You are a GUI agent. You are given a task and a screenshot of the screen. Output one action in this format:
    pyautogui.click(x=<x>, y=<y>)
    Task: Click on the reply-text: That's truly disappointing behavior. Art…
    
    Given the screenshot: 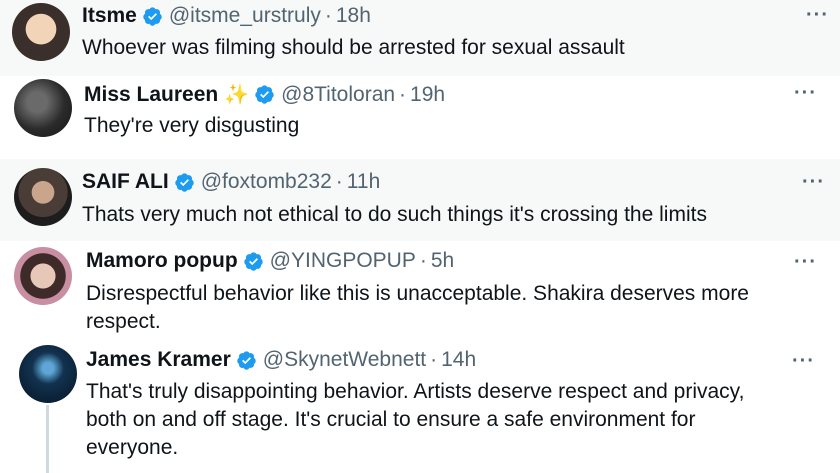 What is the action you would take?
    pyautogui.click(x=415, y=420)
    